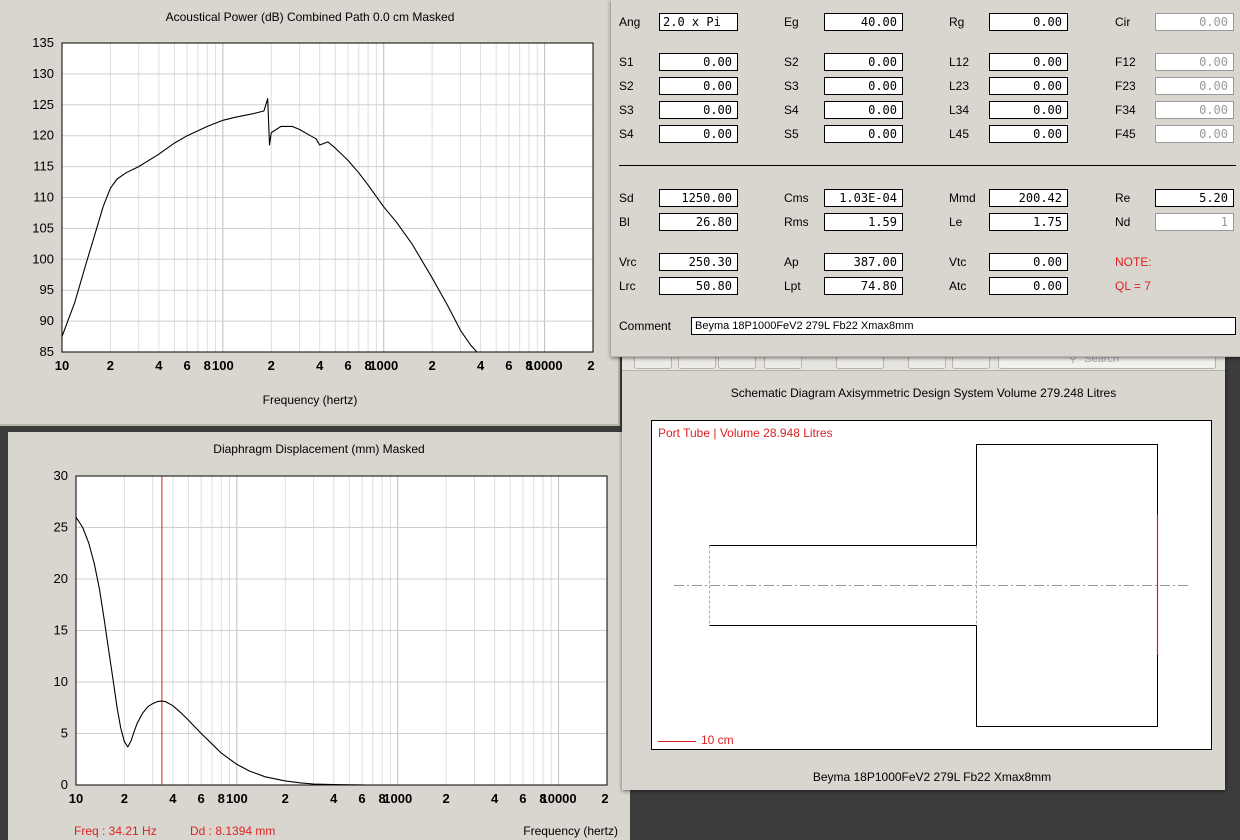  Describe the element at coordinates (698, 22) in the screenshot. I see `param-field-ang: 2.0 x Pi` at that location.